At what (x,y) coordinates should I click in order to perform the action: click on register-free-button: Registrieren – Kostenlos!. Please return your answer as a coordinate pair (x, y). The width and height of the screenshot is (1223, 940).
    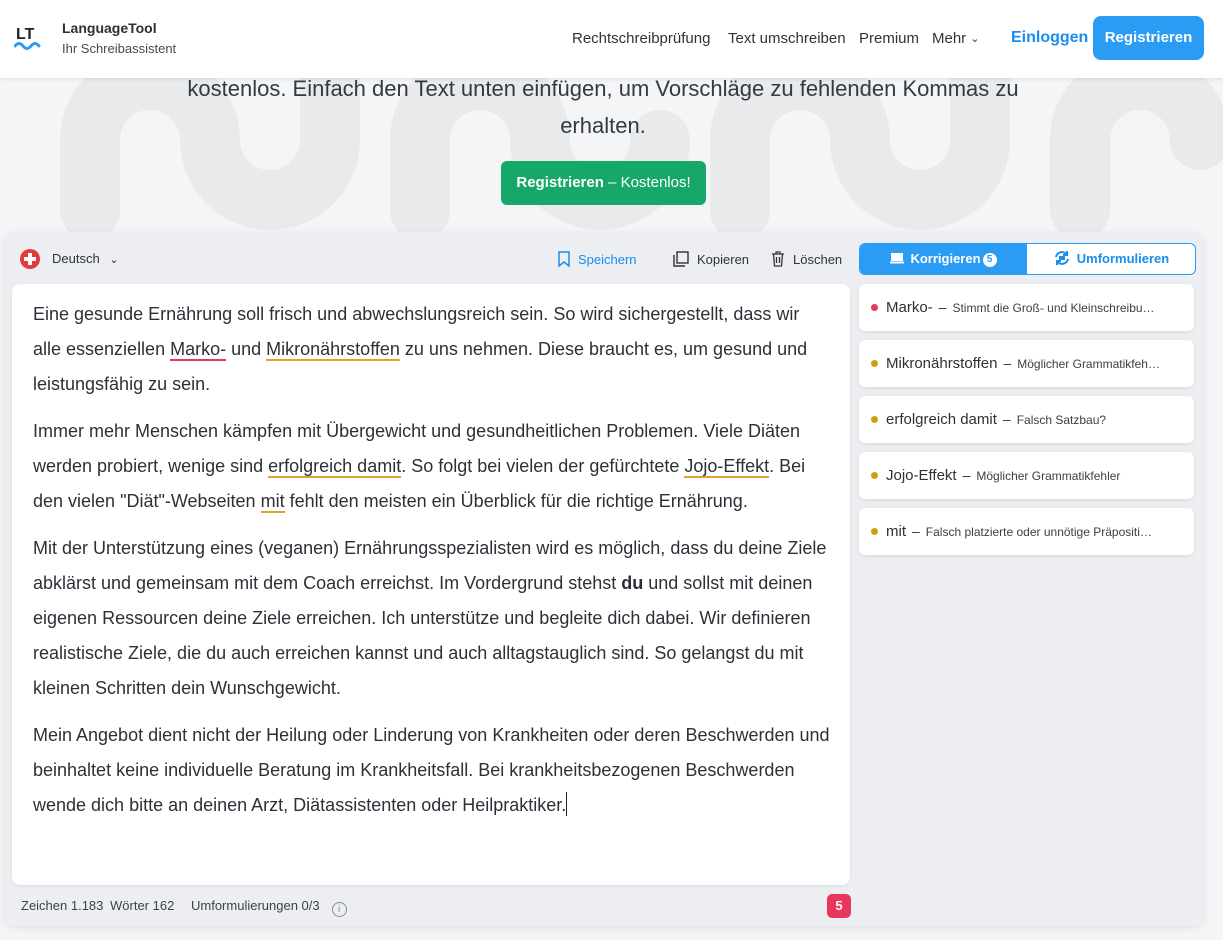
    Looking at the image, I should click on (603, 183).